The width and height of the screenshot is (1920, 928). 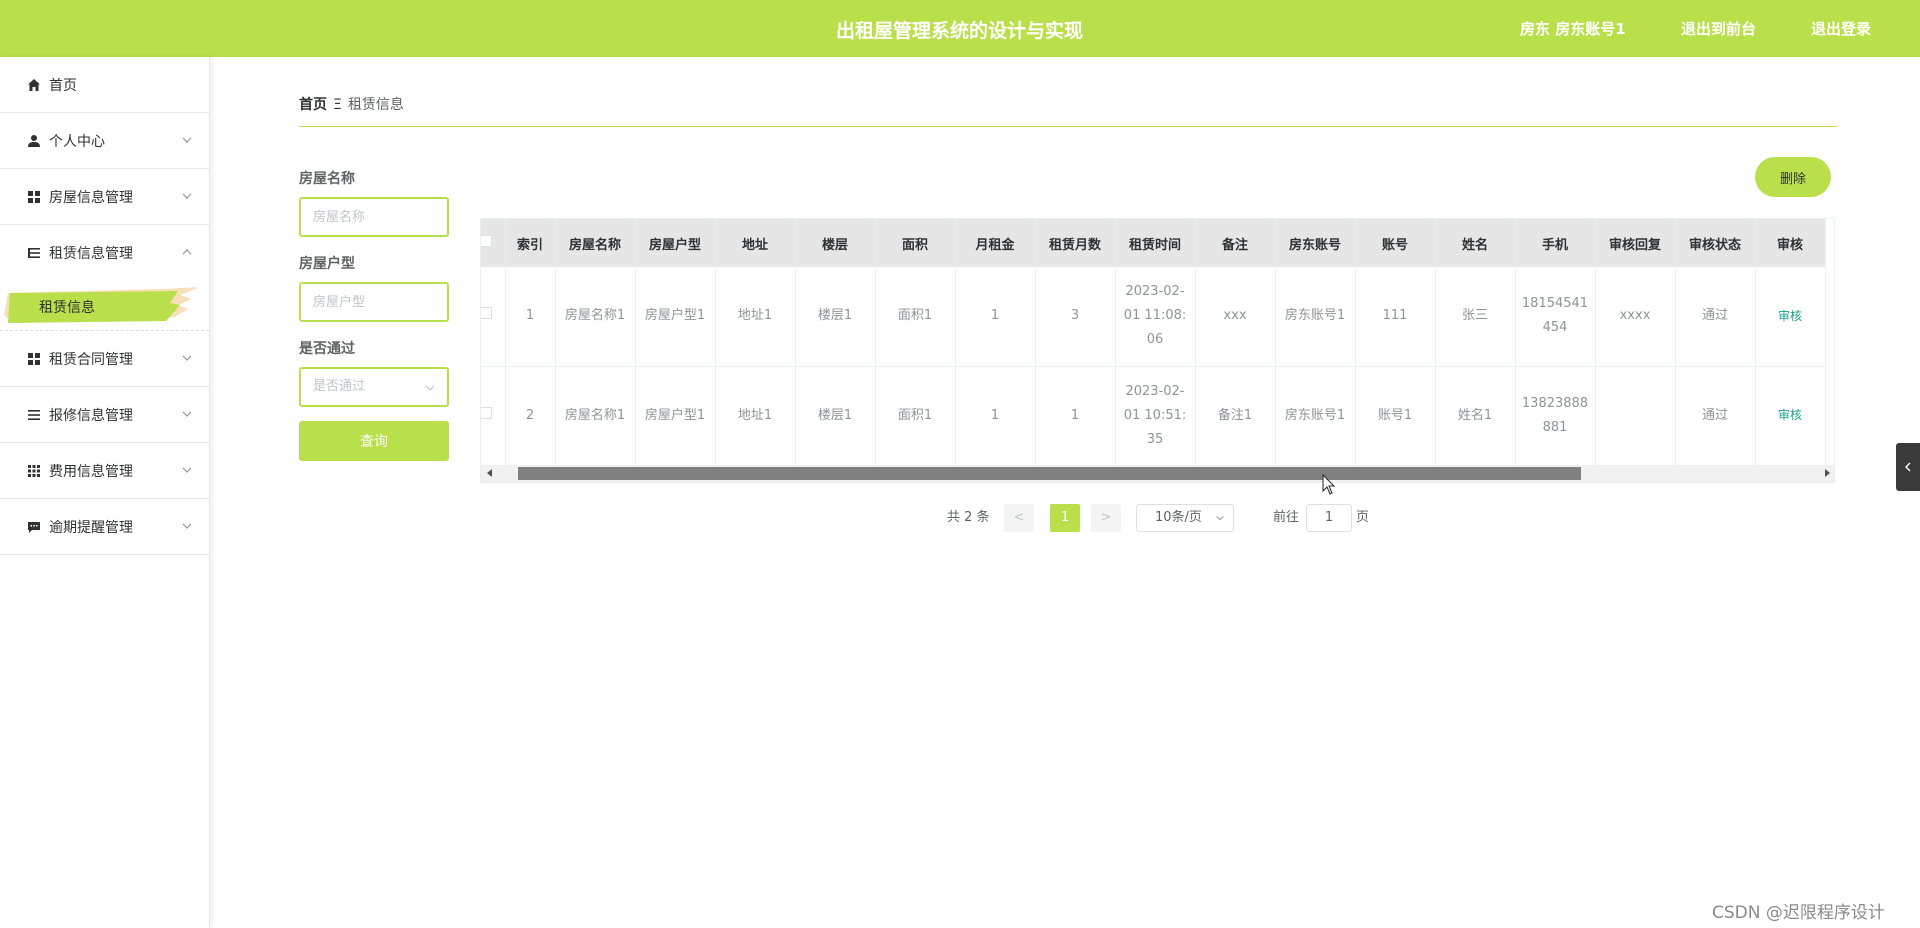 What do you see at coordinates (374, 441) in the screenshot?
I see `query-button: 查询` at bounding box center [374, 441].